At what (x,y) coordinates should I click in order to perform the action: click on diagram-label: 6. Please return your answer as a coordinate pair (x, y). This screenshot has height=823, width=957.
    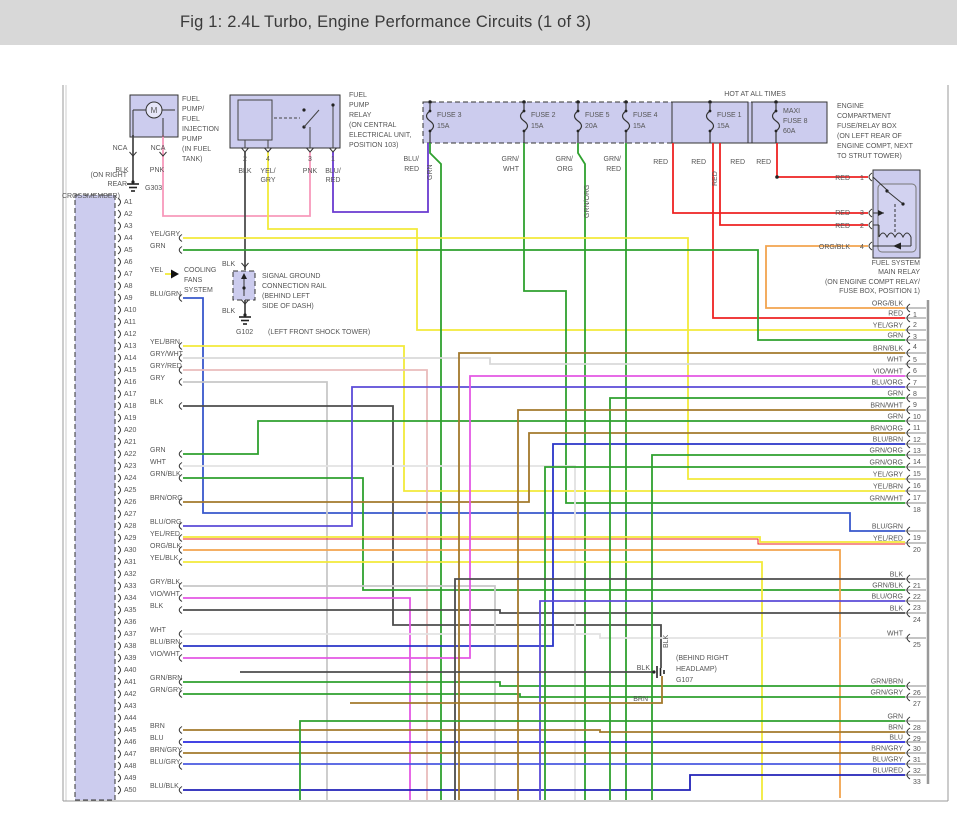
    Looking at the image, I should click on (915, 371).